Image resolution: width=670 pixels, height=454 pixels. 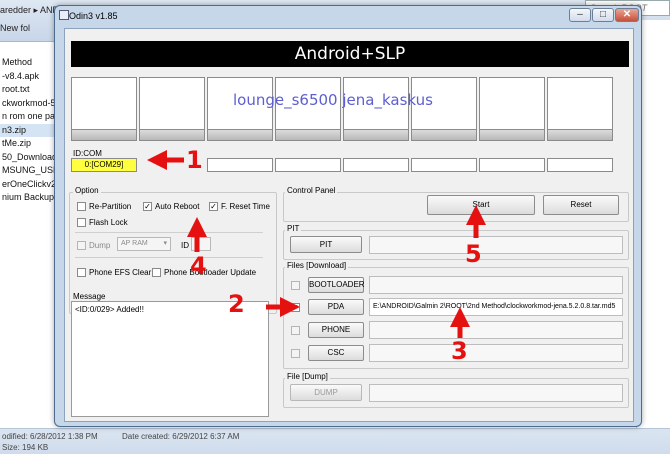 What do you see at coordinates (496, 393) in the screenshot?
I see `dump-path-field` at bounding box center [496, 393].